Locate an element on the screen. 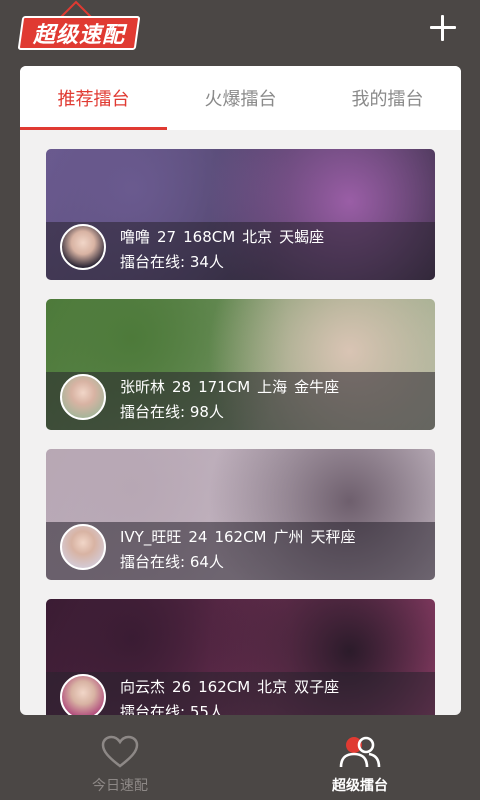 This screenshot has width=480, height=800. card-age: 28 is located at coordinates (182, 387).